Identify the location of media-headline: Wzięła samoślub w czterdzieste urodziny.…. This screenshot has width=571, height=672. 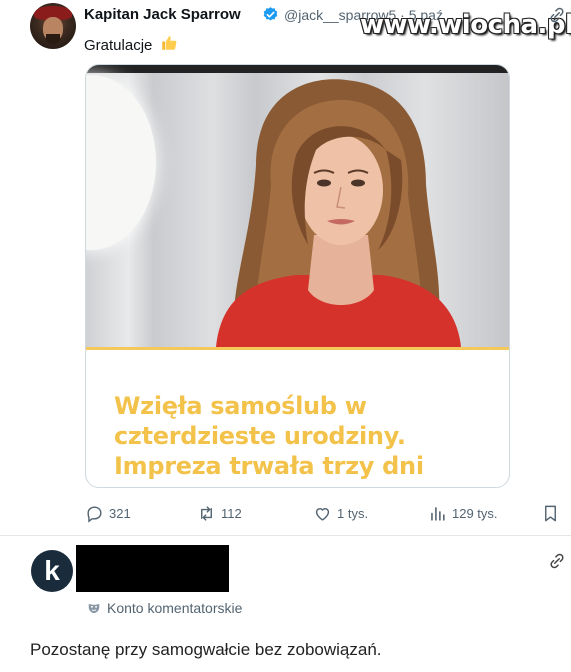
(304, 436).